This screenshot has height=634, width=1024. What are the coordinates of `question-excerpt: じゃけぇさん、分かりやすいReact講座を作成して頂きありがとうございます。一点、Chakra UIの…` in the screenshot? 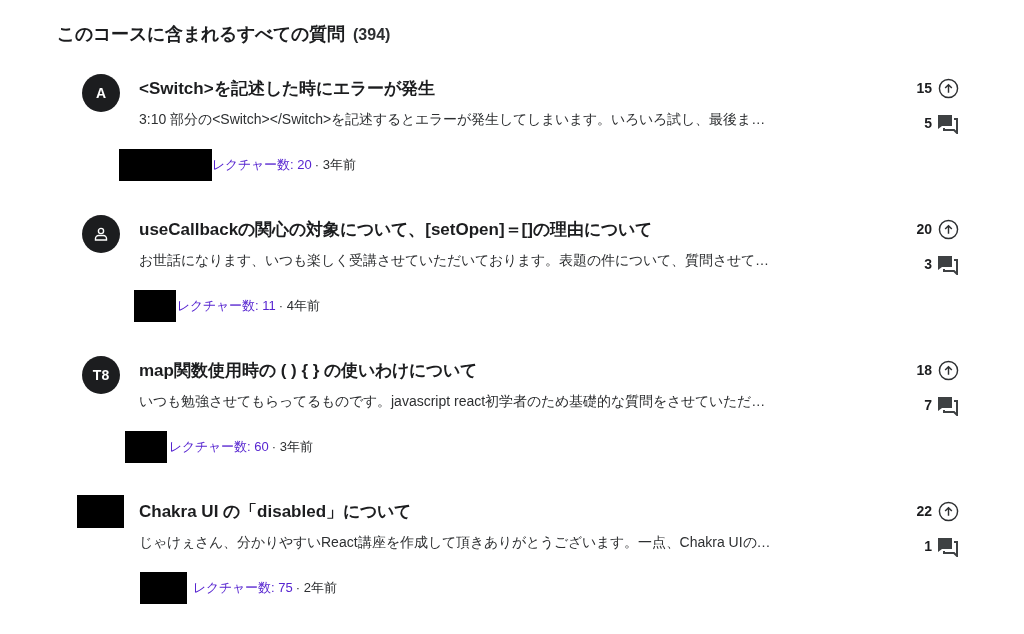 It's located at (455, 542).